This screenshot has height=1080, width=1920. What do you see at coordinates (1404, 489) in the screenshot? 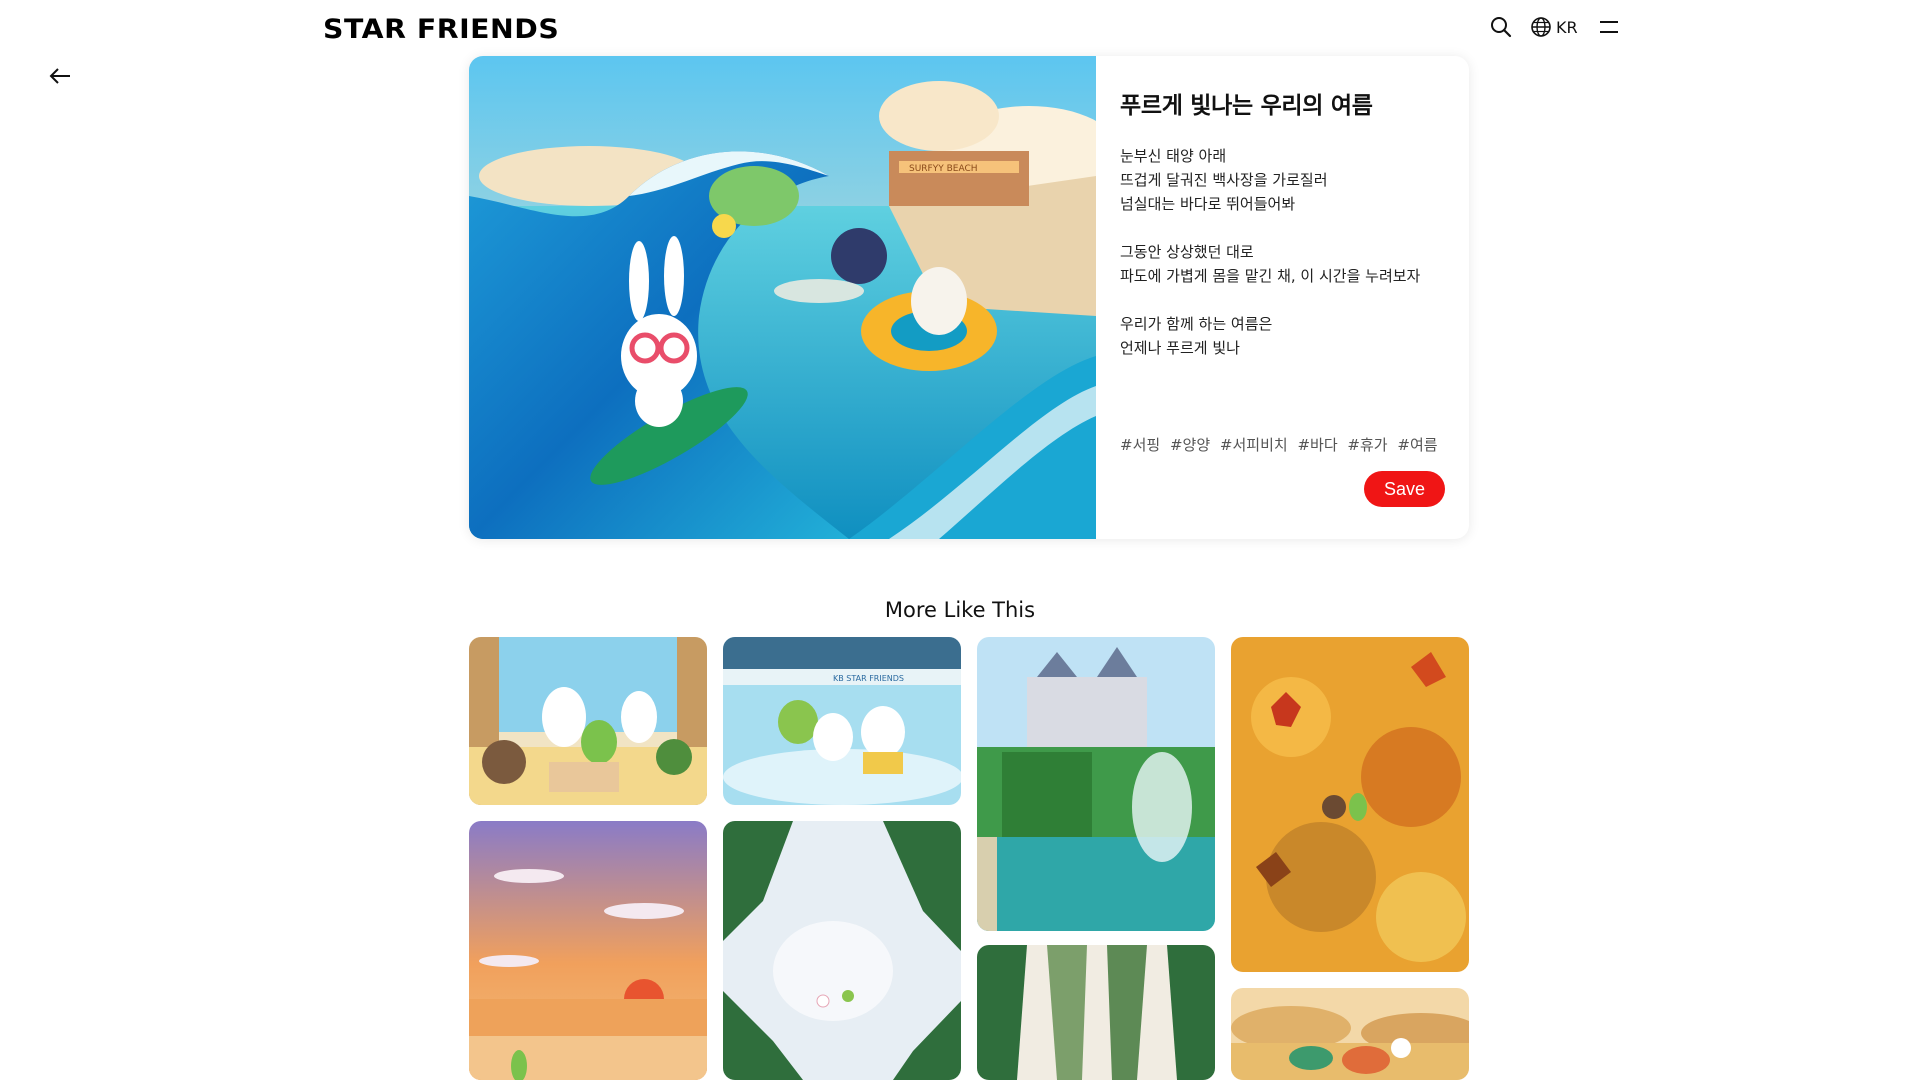
I see `save-button: Save` at bounding box center [1404, 489].